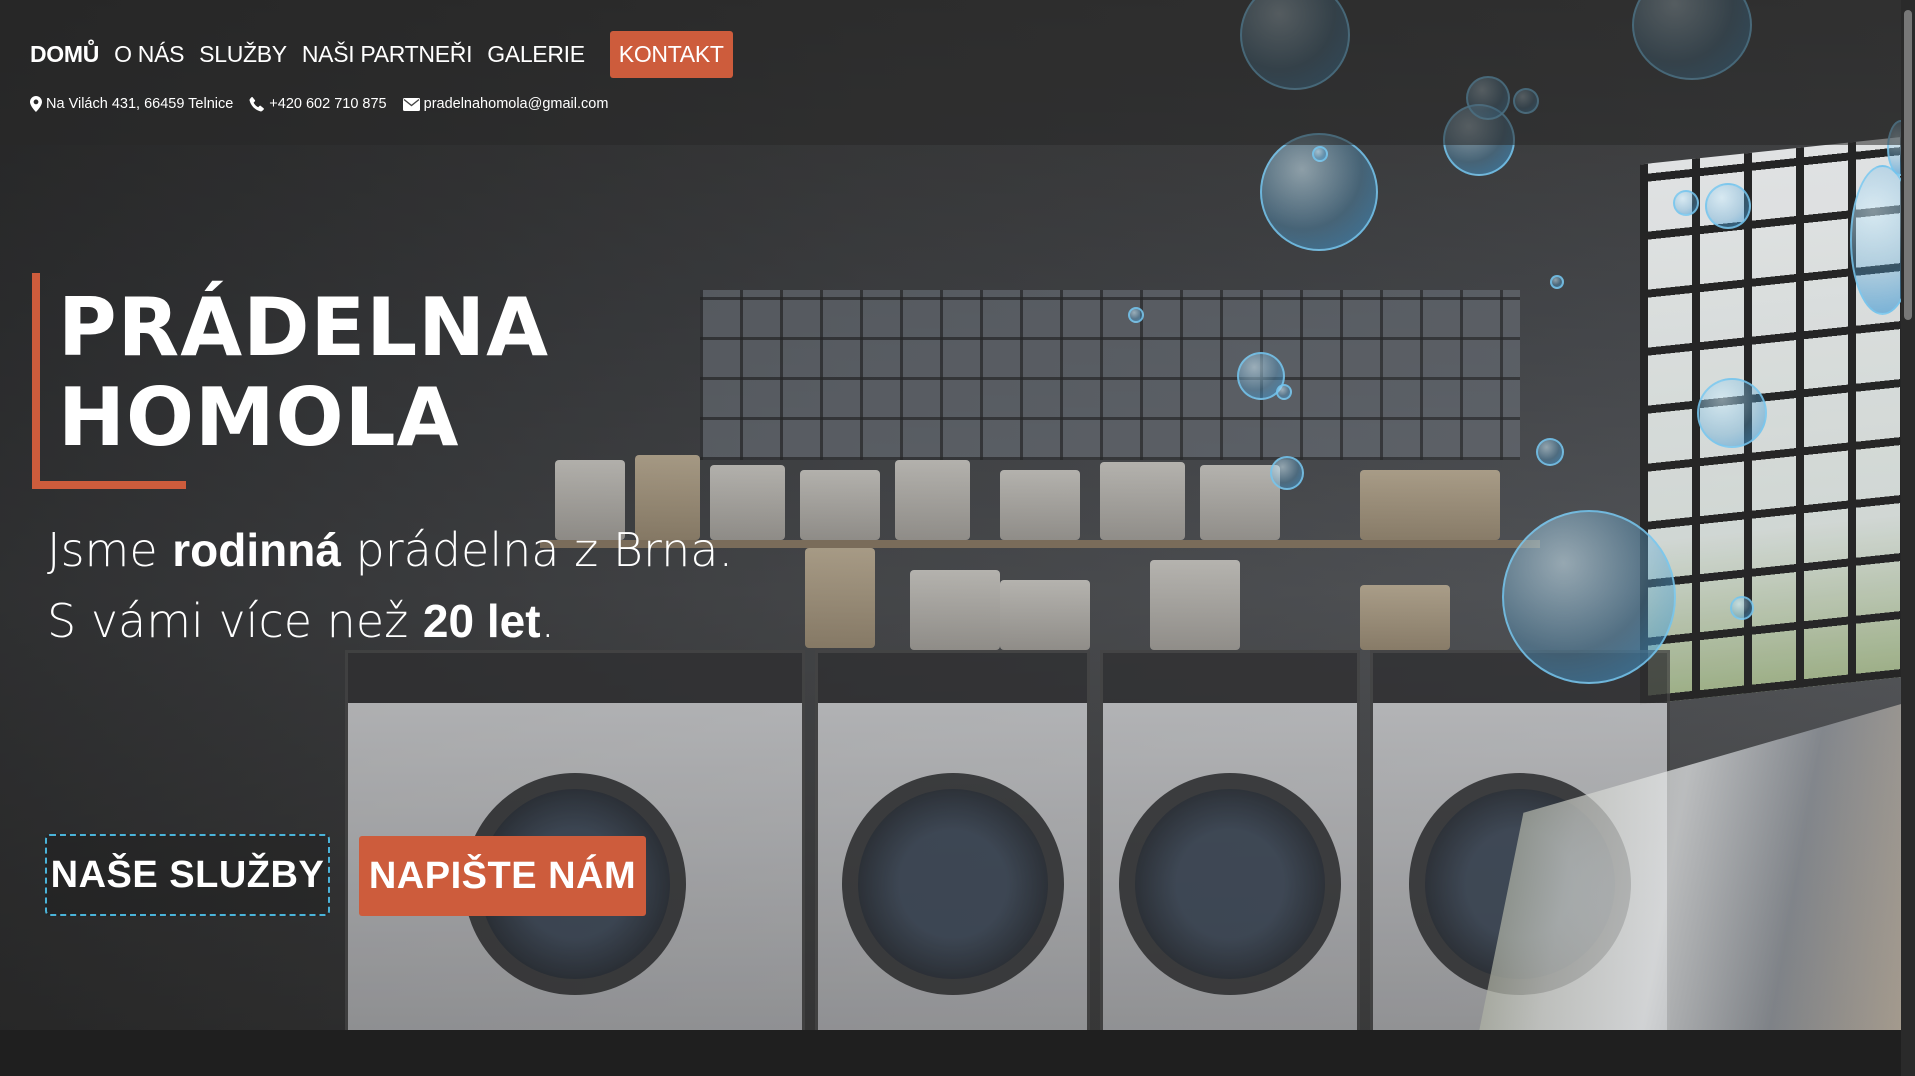  What do you see at coordinates (516, 104) in the screenshot?
I see `contact-email-text: pradelnahomola@gmail.com` at bounding box center [516, 104].